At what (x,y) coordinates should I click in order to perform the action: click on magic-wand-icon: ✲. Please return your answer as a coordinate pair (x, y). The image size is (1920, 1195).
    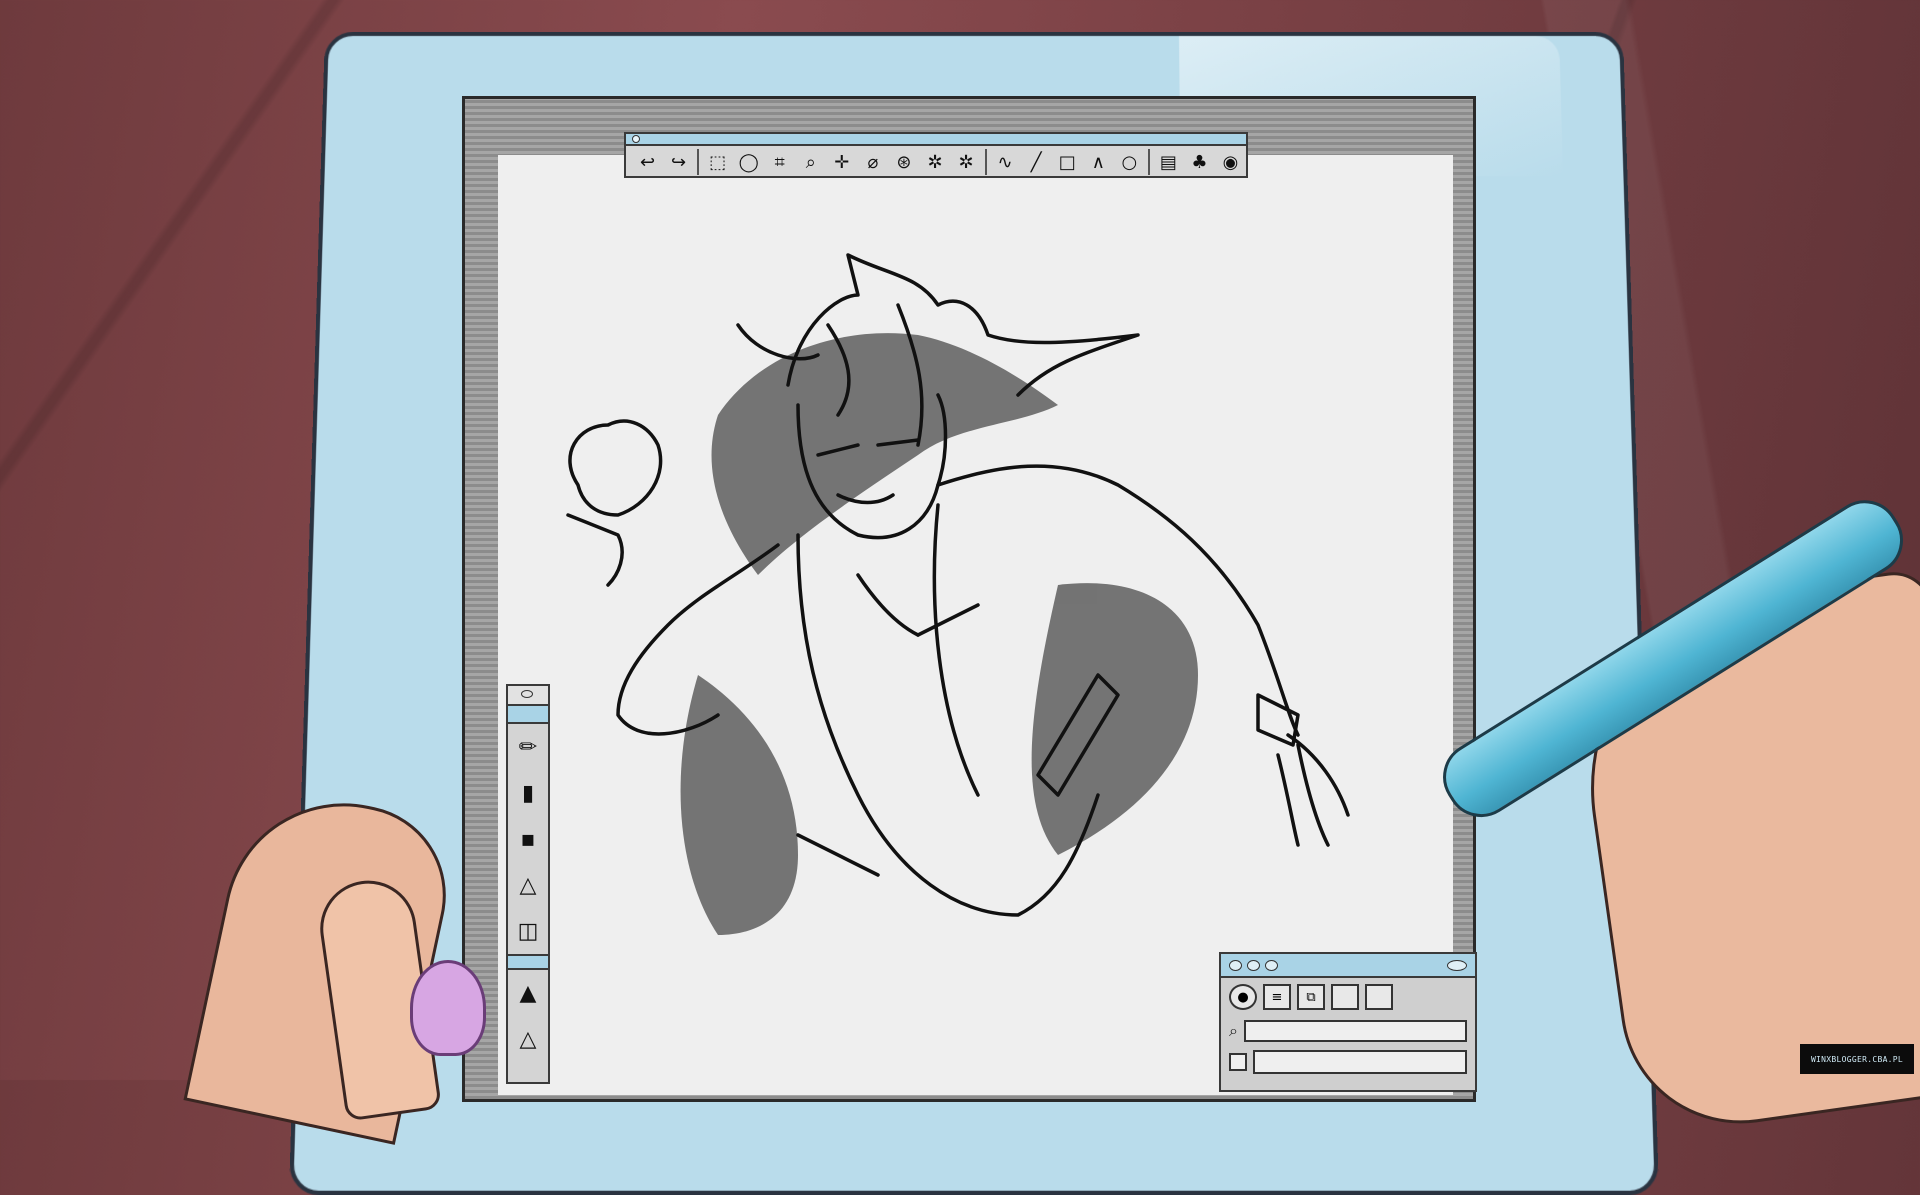
    Looking at the image, I should click on (935, 162).